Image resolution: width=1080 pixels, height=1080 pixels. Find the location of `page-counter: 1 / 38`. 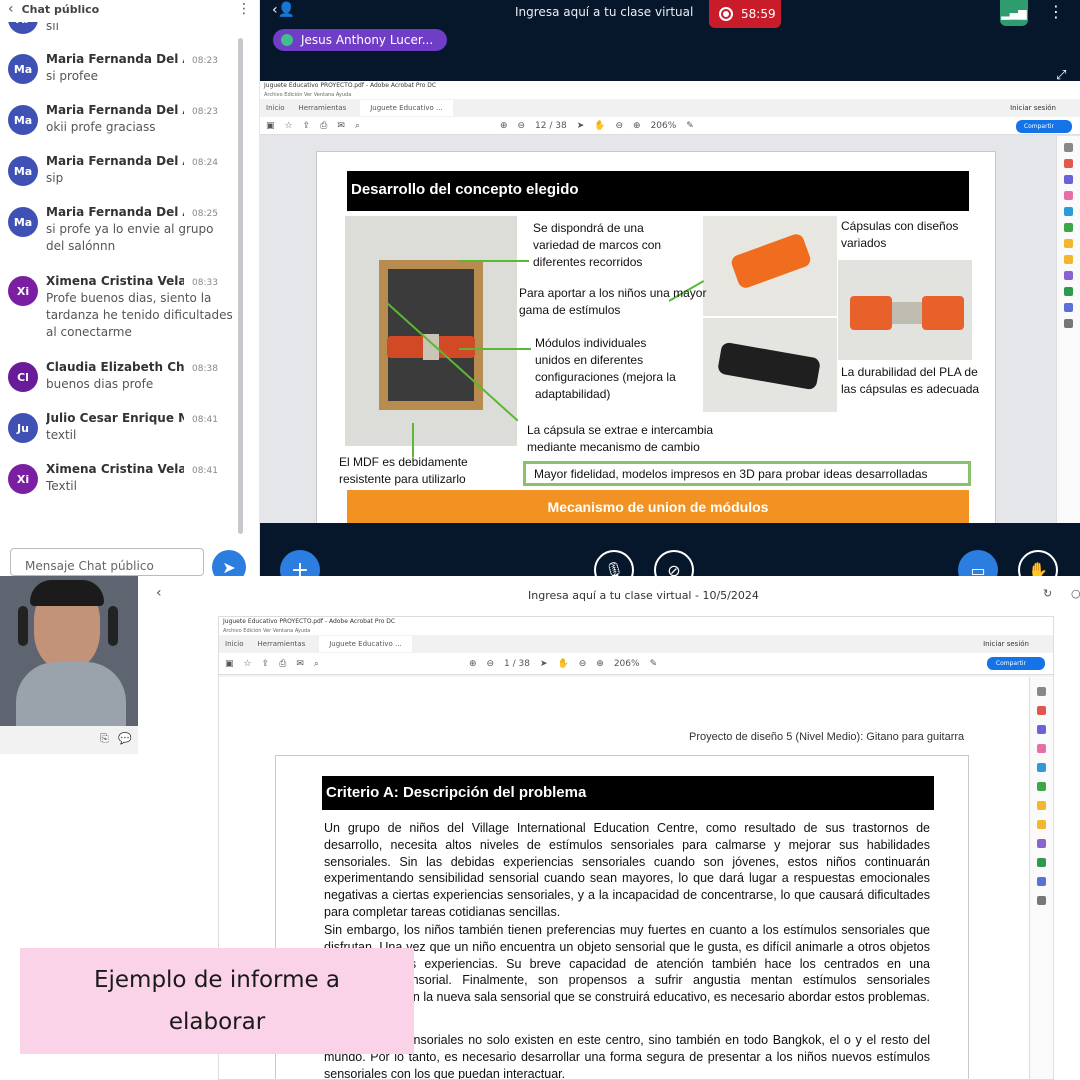

page-counter: 1 / 38 is located at coordinates (517, 664).